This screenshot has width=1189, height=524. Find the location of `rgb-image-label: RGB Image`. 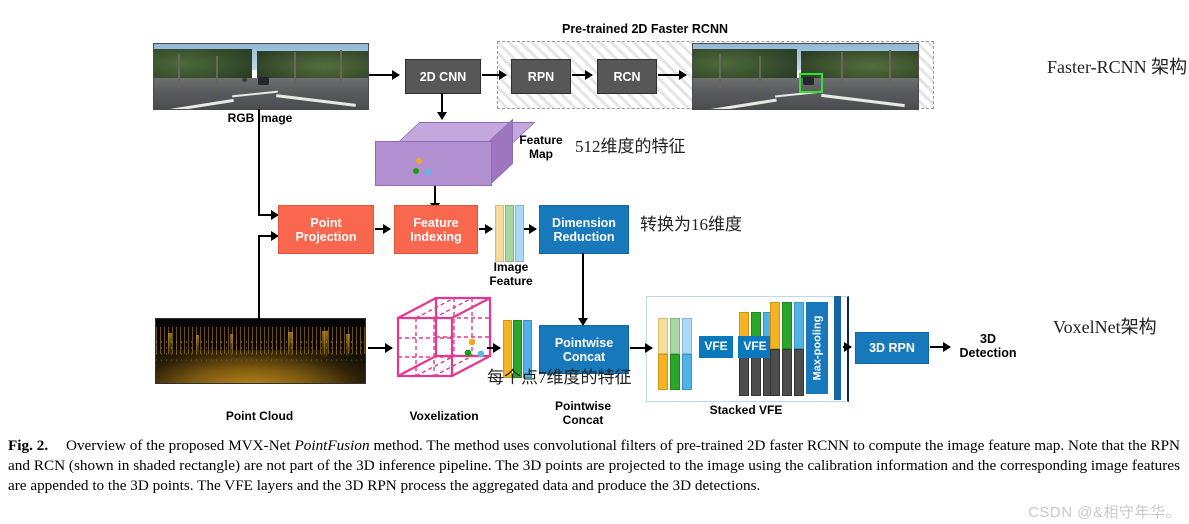

rgb-image-label: RGB Image is located at coordinates (260, 118).